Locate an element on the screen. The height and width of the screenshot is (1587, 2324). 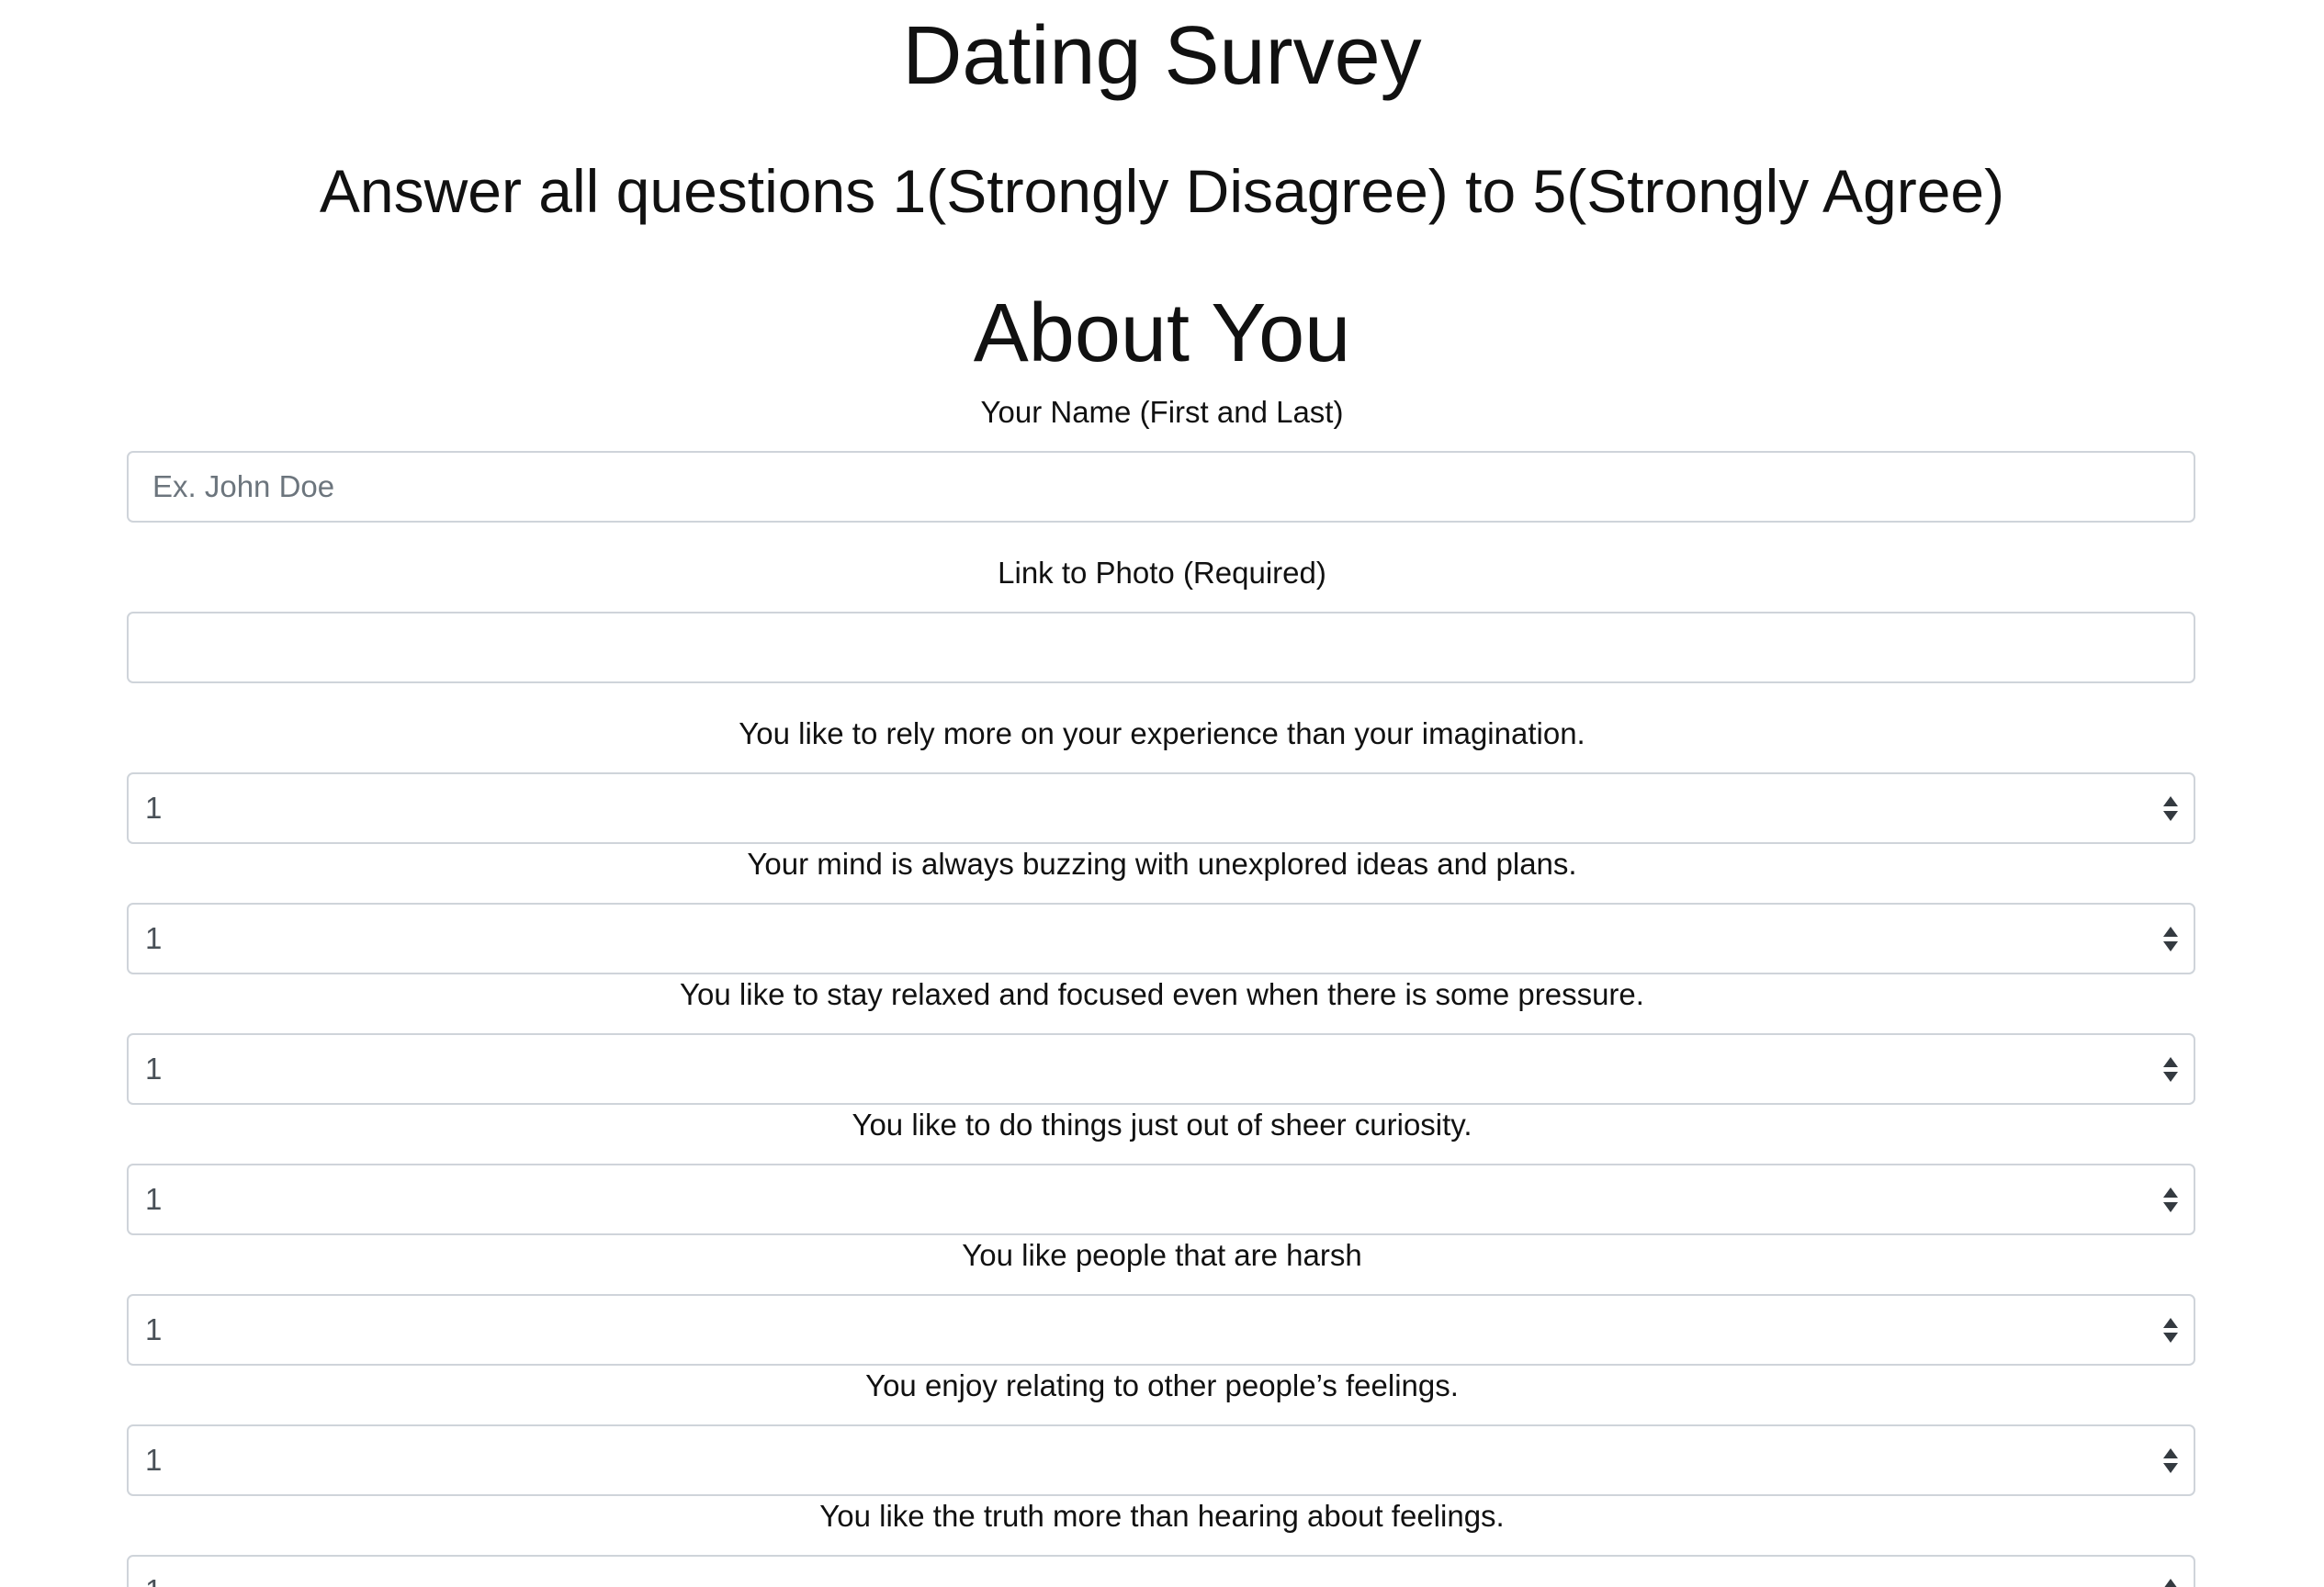
photo-label: Link to Photo (Required) is located at coordinates (1162, 573).